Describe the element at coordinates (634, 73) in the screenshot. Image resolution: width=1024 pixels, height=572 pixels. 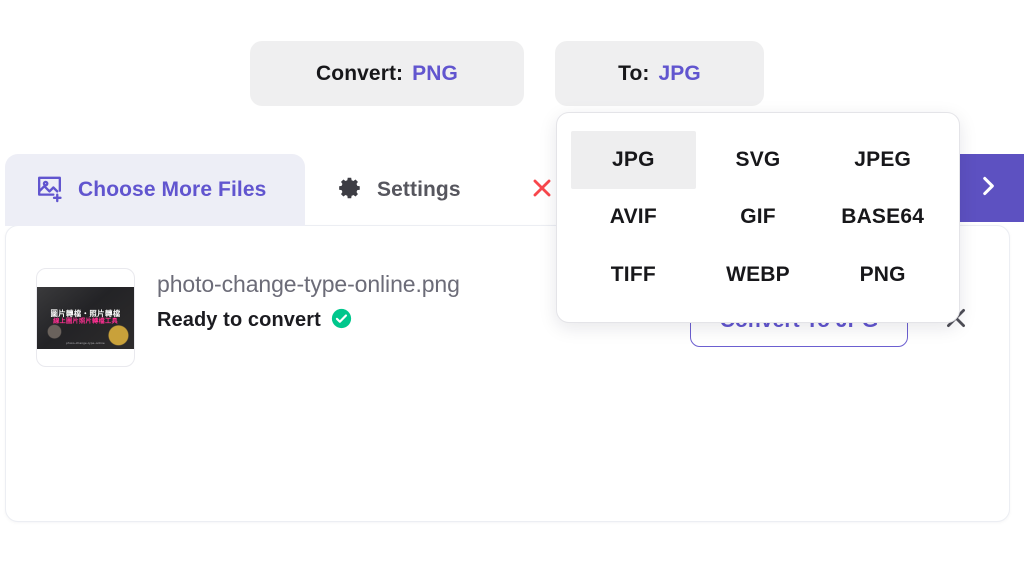
I see `convert-to-label: To:` at that location.